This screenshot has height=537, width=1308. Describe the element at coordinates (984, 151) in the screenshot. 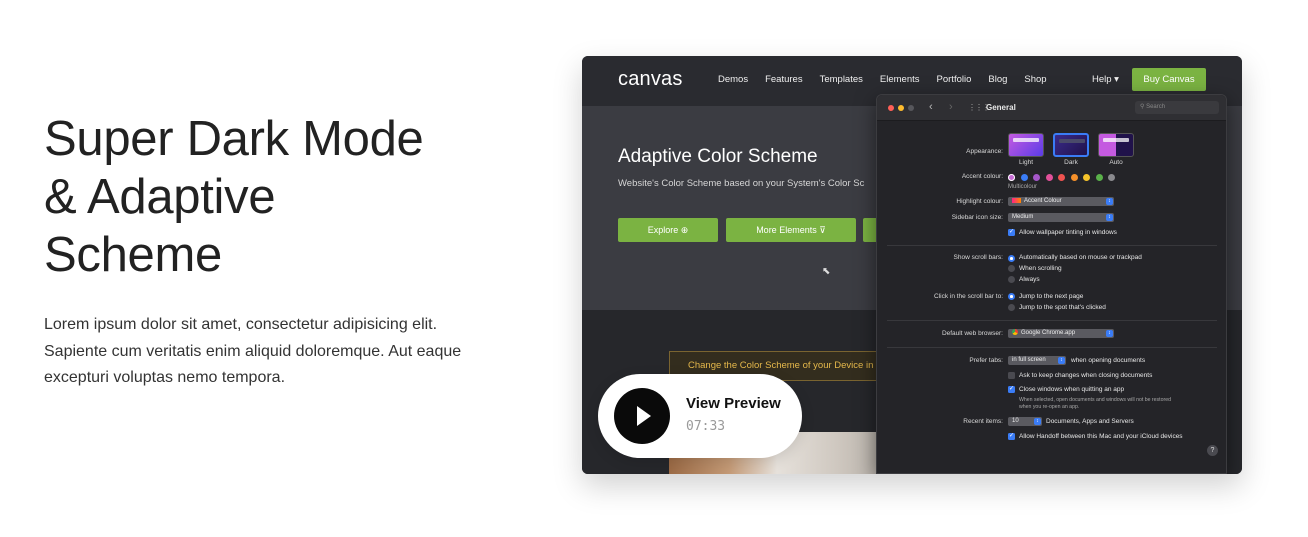

I see `appearance-label: Appearance:` at that location.